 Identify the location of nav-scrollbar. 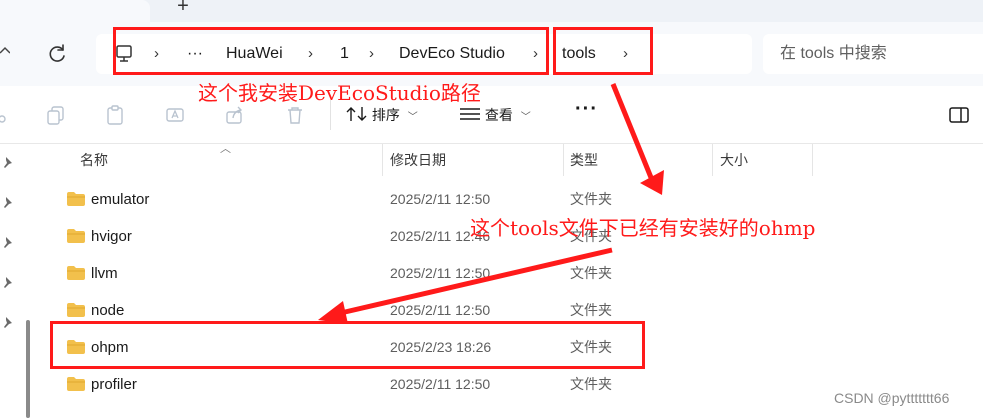
(28, 369).